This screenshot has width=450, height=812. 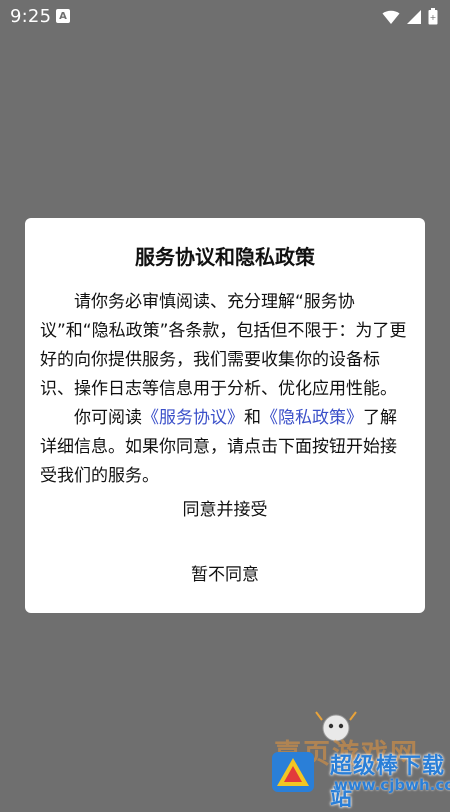 What do you see at coordinates (225, 17) in the screenshot?
I see `status-bar: 9:25 A +` at bounding box center [225, 17].